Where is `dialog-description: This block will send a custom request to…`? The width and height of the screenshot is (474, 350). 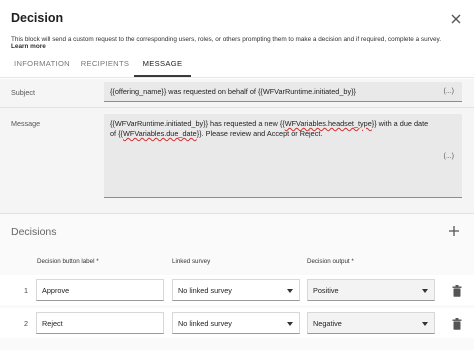 dialog-description: This block will send a custom request to… is located at coordinates (226, 39).